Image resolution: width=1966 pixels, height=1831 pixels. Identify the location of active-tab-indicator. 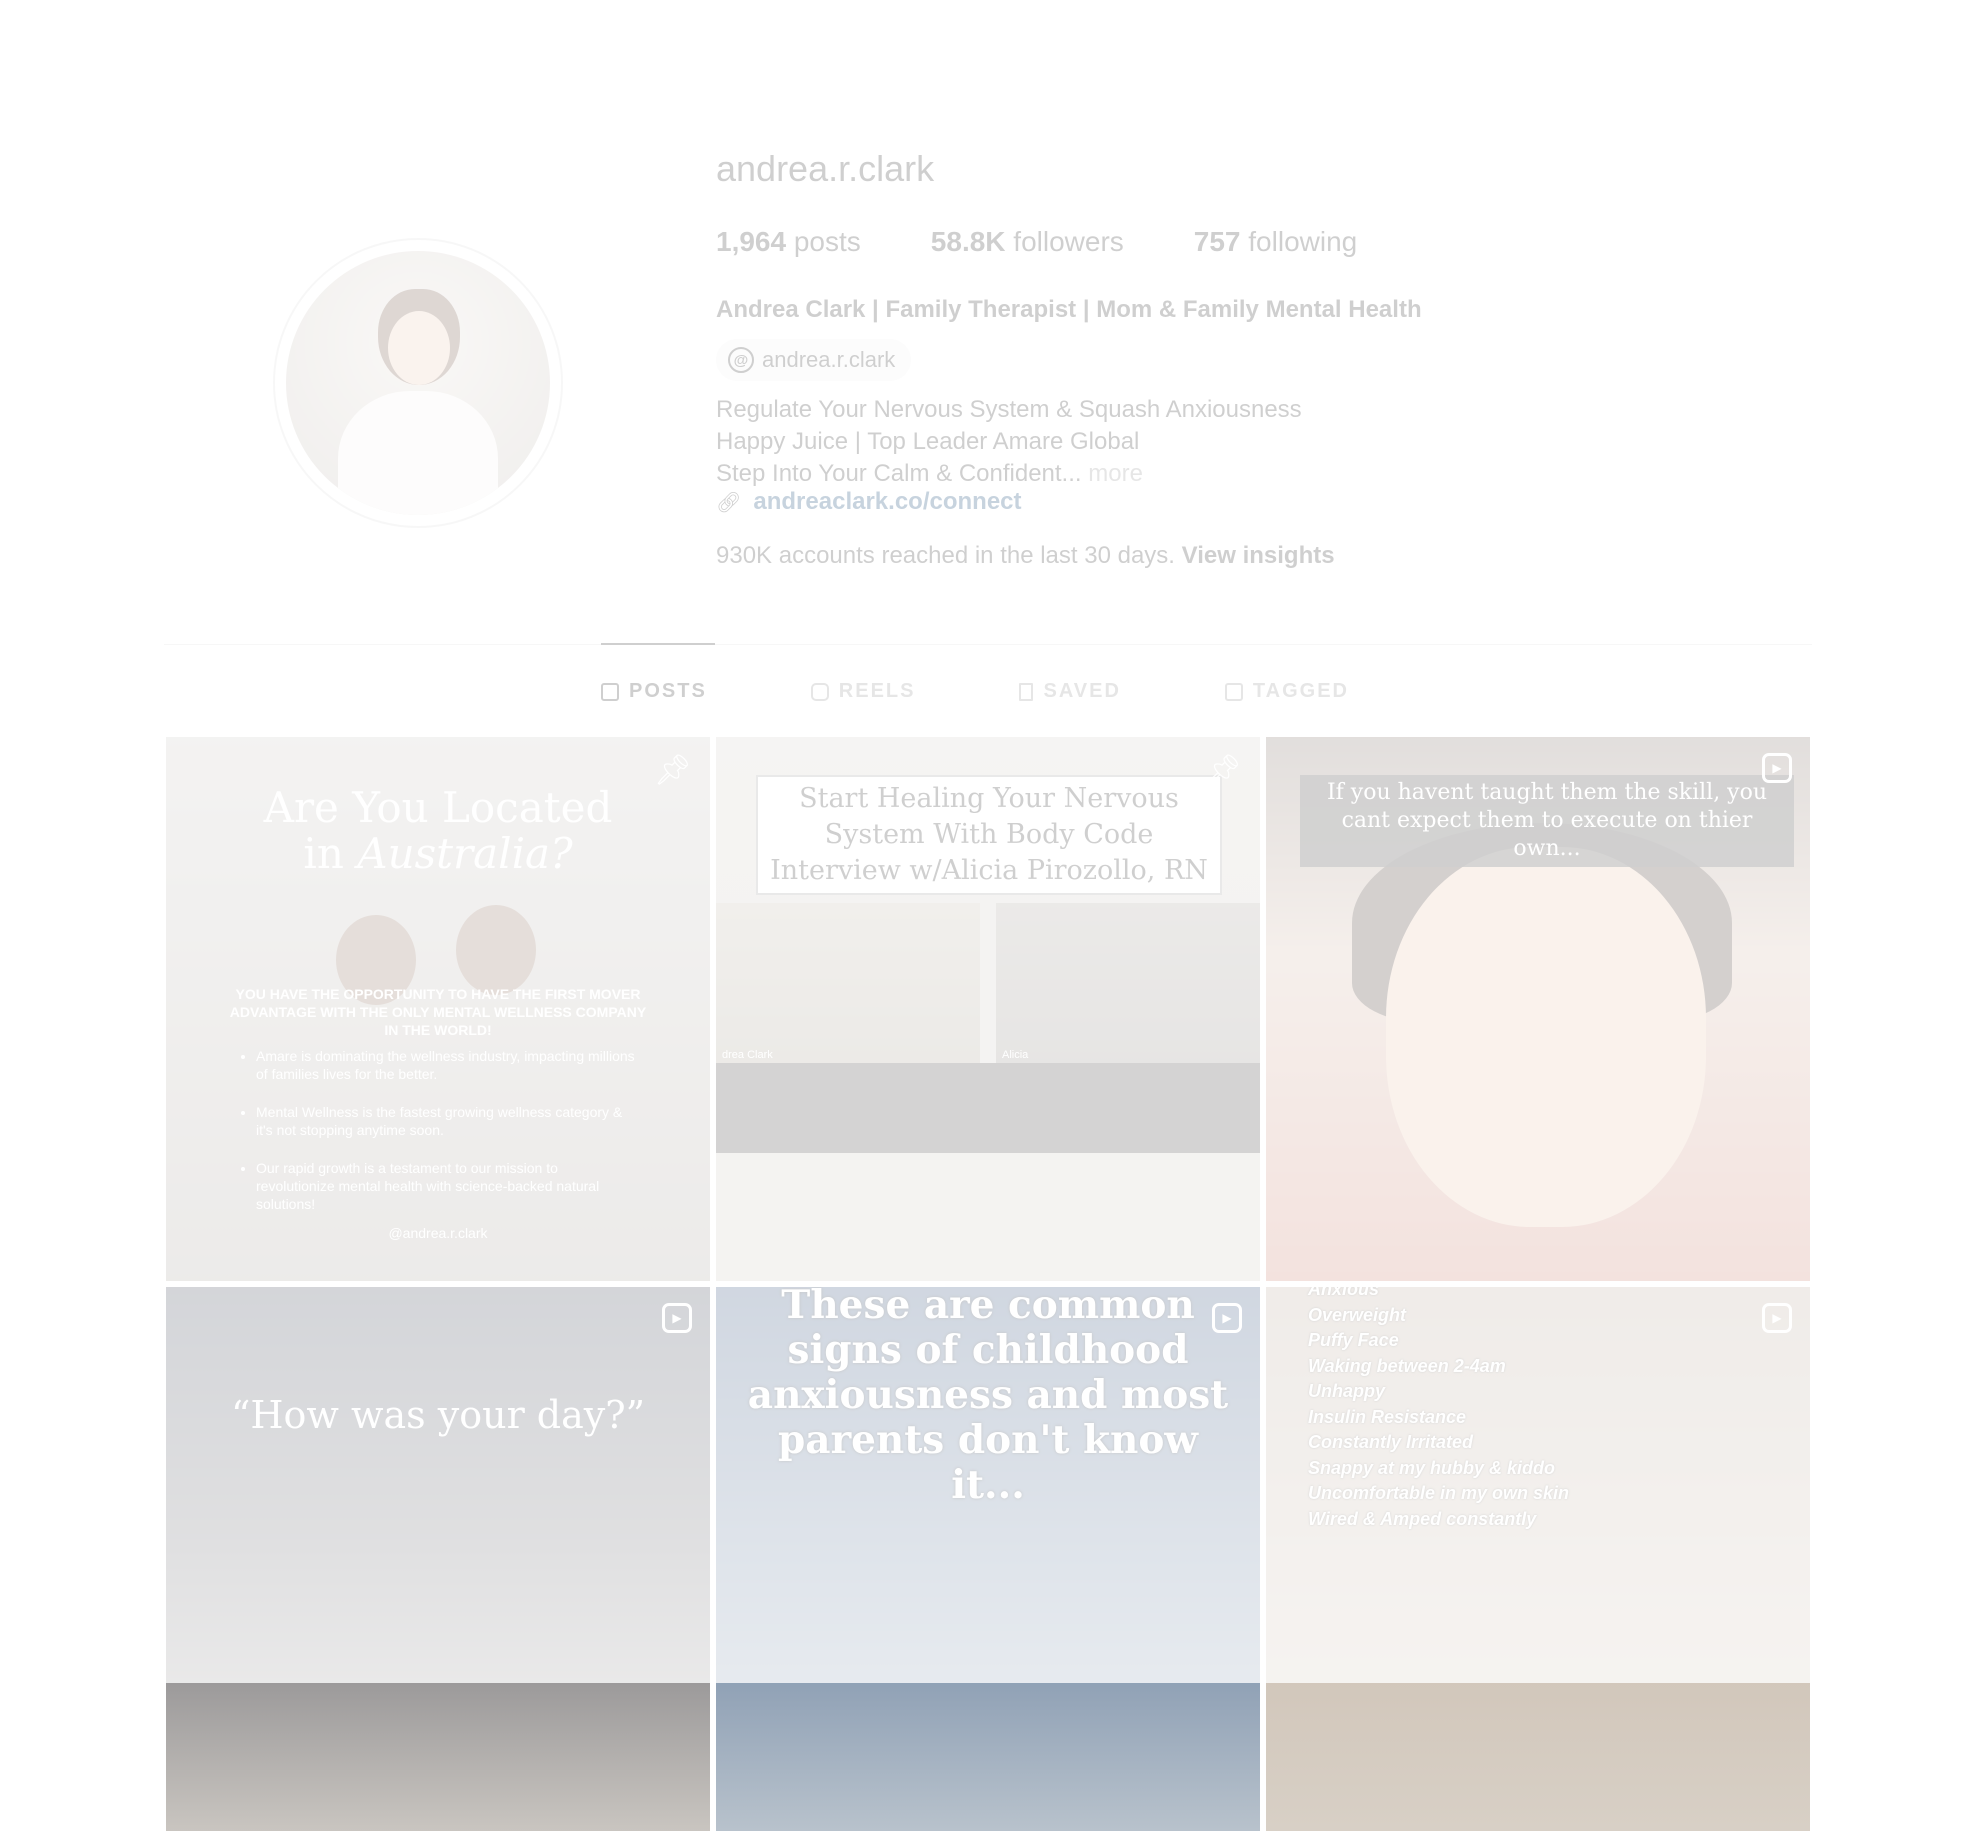
(658, 644).